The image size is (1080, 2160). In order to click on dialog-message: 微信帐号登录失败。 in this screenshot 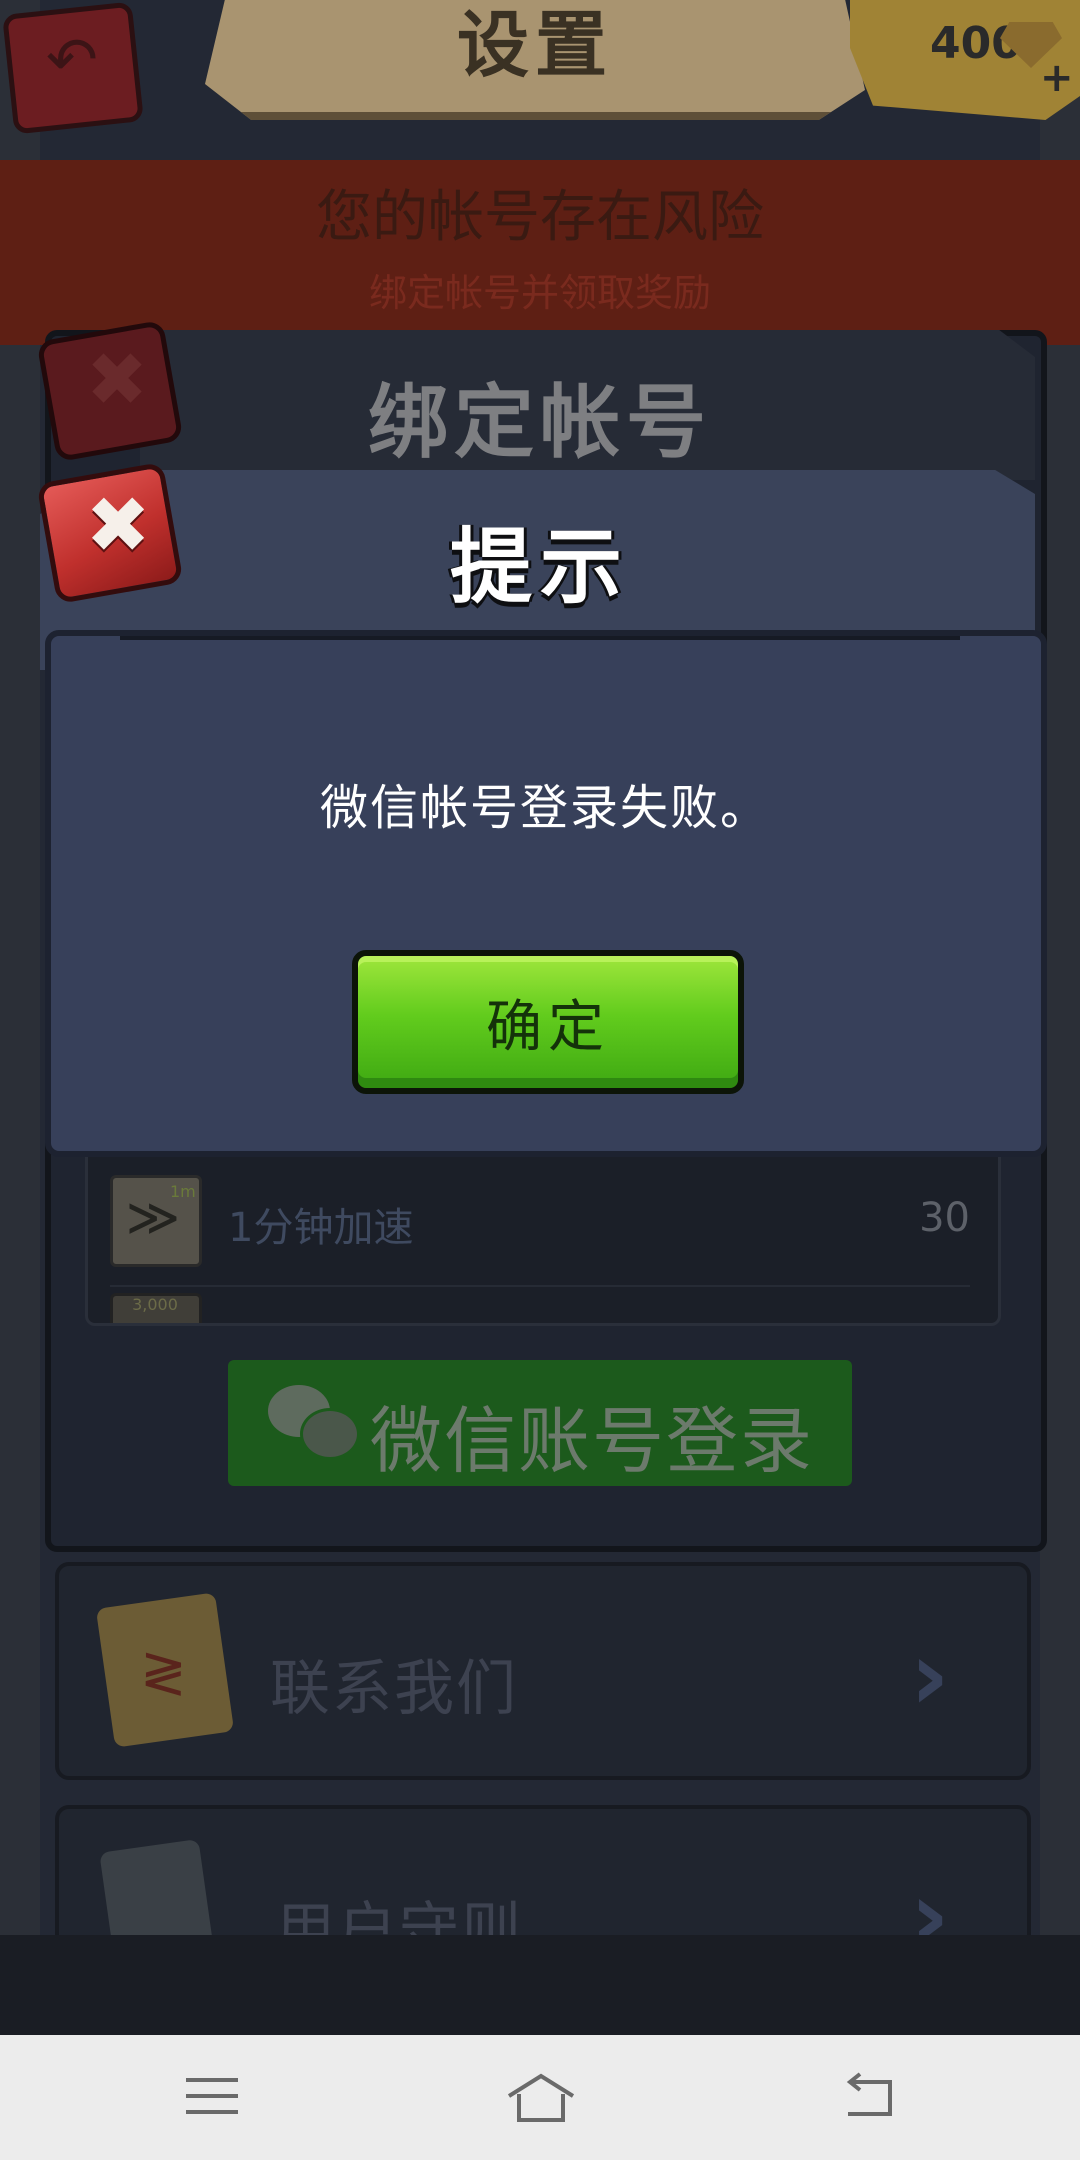, I will do `click(544, 808)`.